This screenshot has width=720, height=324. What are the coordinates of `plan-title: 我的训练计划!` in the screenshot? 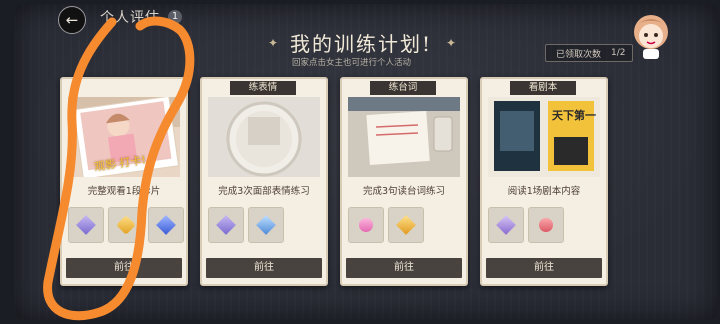 It's located at (361, 44).